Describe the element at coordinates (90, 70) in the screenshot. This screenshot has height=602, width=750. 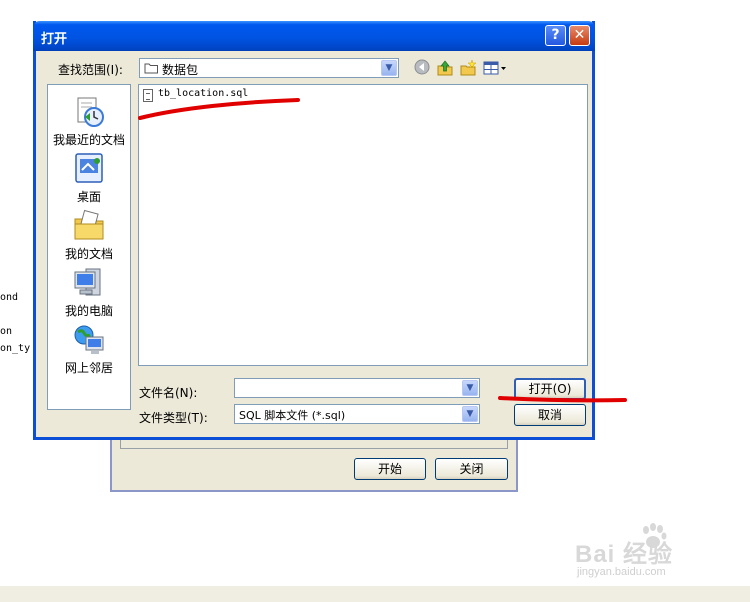
I see `lookin-label: 查找范围(I):` at that location.